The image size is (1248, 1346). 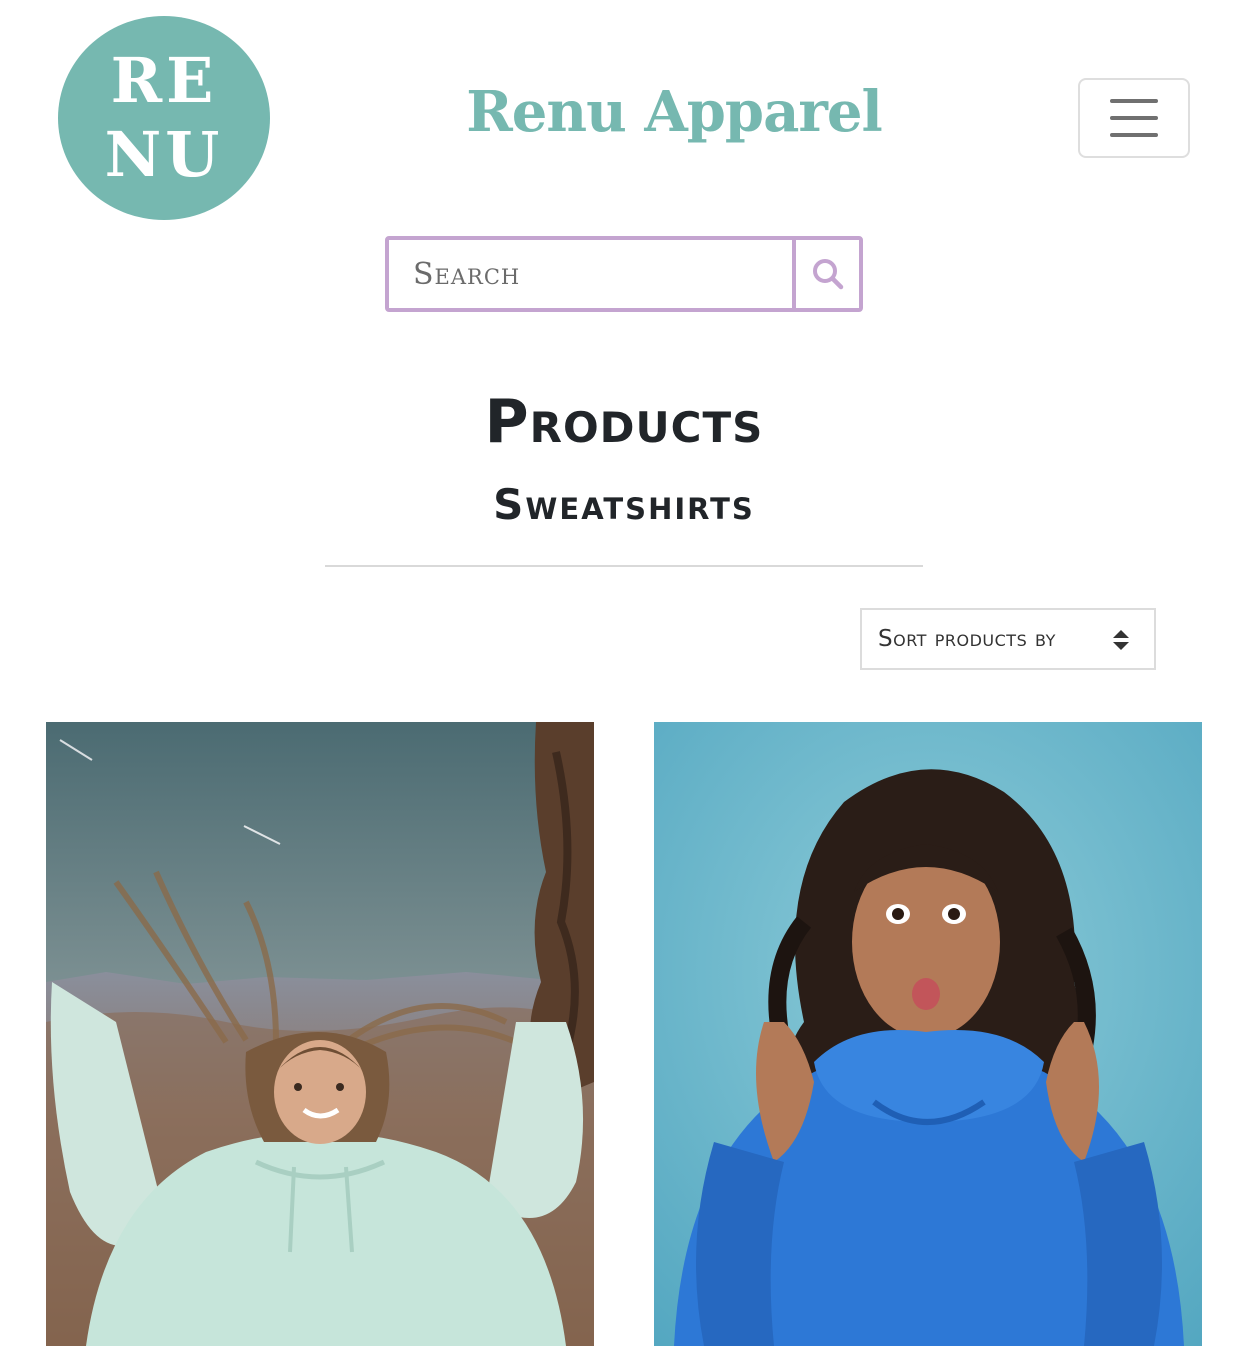 I want to click on search-form, so click(x=624, y=274).